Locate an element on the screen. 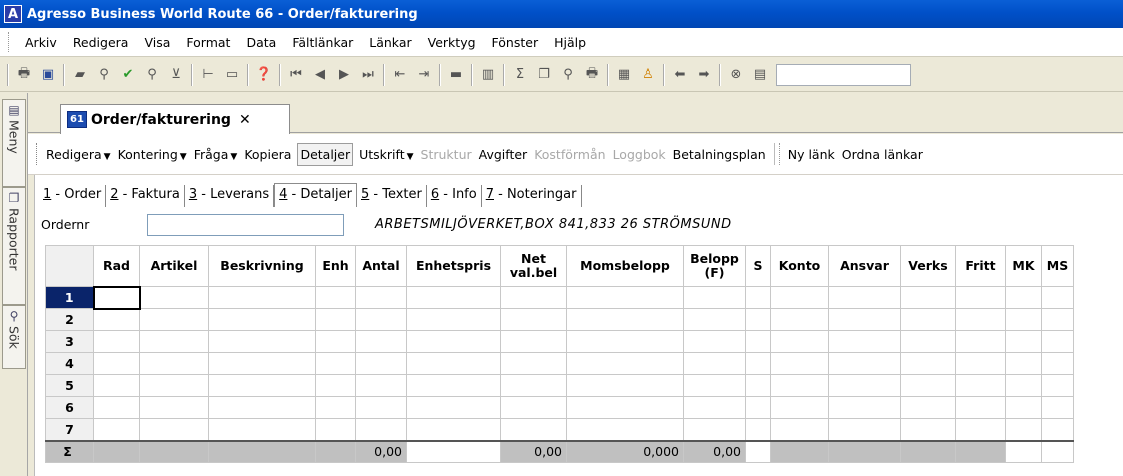  sidebar-tab-sok: ⚲ Sök is located at coordinates (14, 337).